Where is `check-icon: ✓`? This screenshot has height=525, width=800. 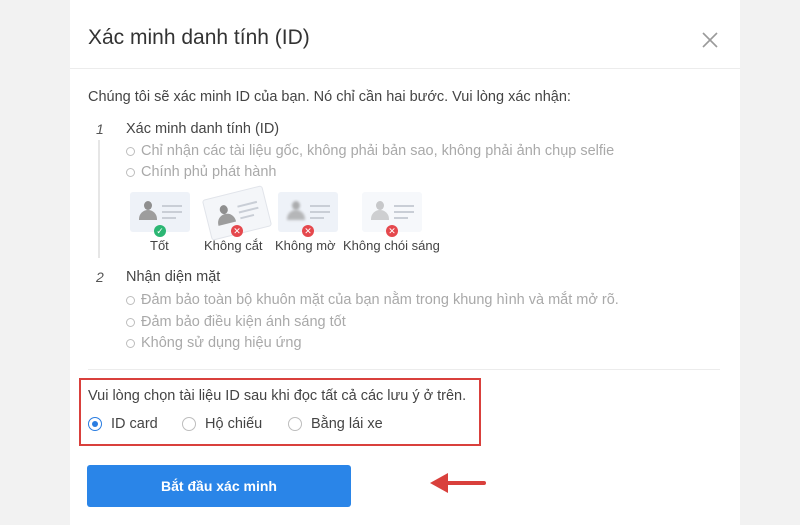 check-icon: ✓ is located at coordinates (160, 231).